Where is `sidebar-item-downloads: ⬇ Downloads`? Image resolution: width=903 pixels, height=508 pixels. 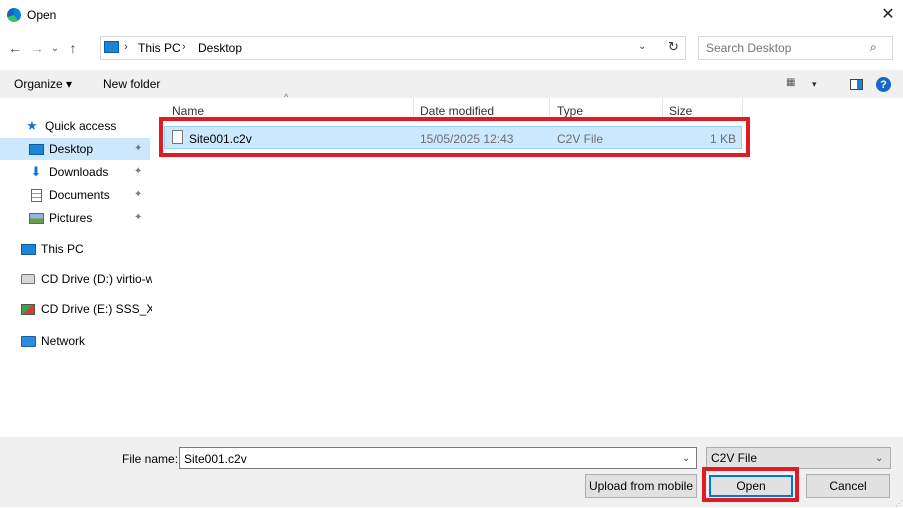 sidebar-item-downloads: ⬇ Downloads is located at coordinates (88, 172).